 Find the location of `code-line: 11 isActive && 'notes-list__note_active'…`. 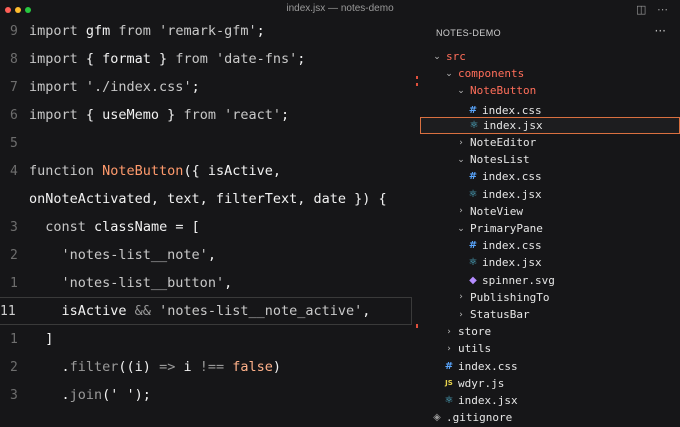

code-line: 11 isActive && 'notes-list__note_active'… is located at coordinates (210, 311).